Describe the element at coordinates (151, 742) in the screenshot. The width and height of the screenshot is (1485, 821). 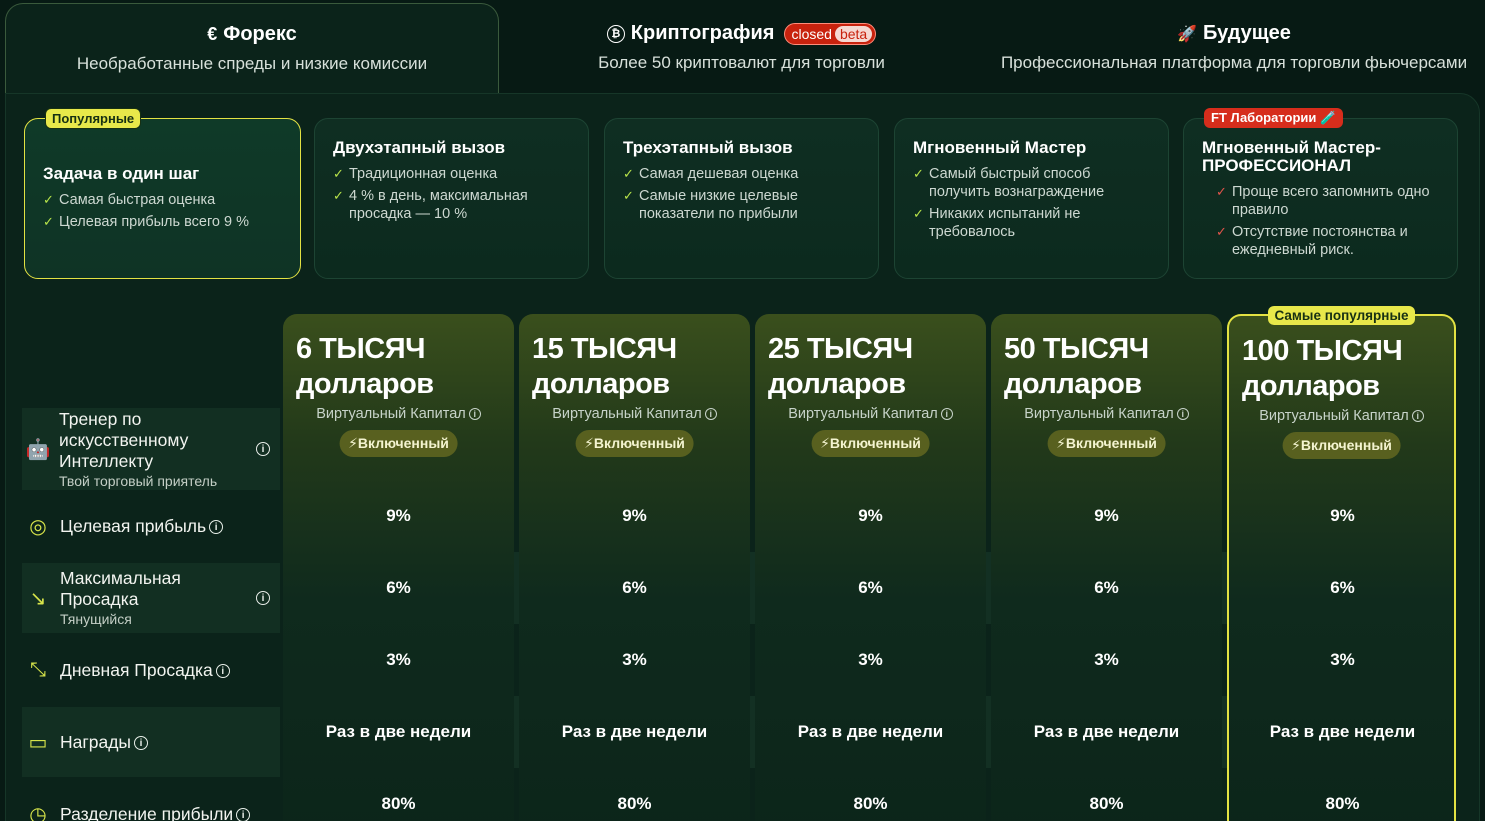
I see `row-label-rewards: ▭ Награды i` at that location.